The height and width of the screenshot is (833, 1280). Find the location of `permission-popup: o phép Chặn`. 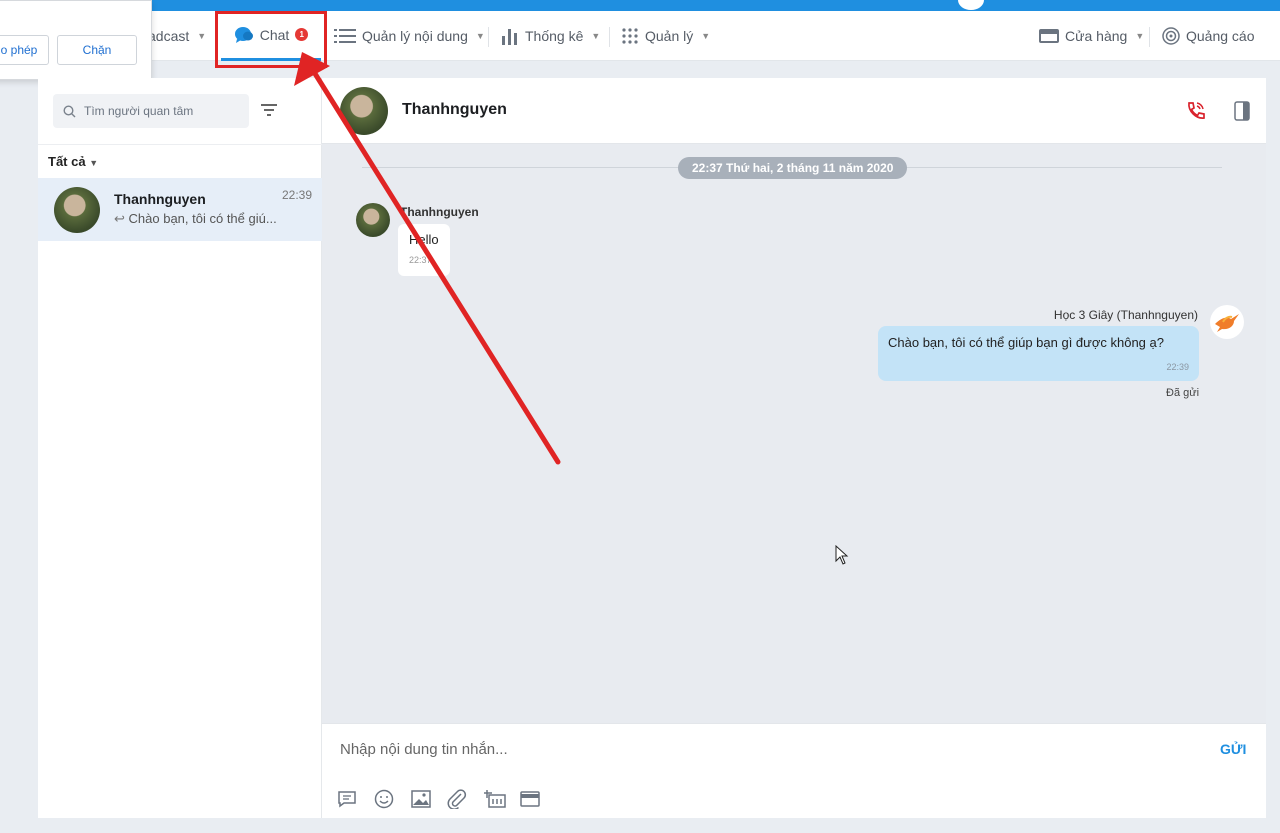

permission-popup: o phép Chặn is located at coordinates (76, 40).